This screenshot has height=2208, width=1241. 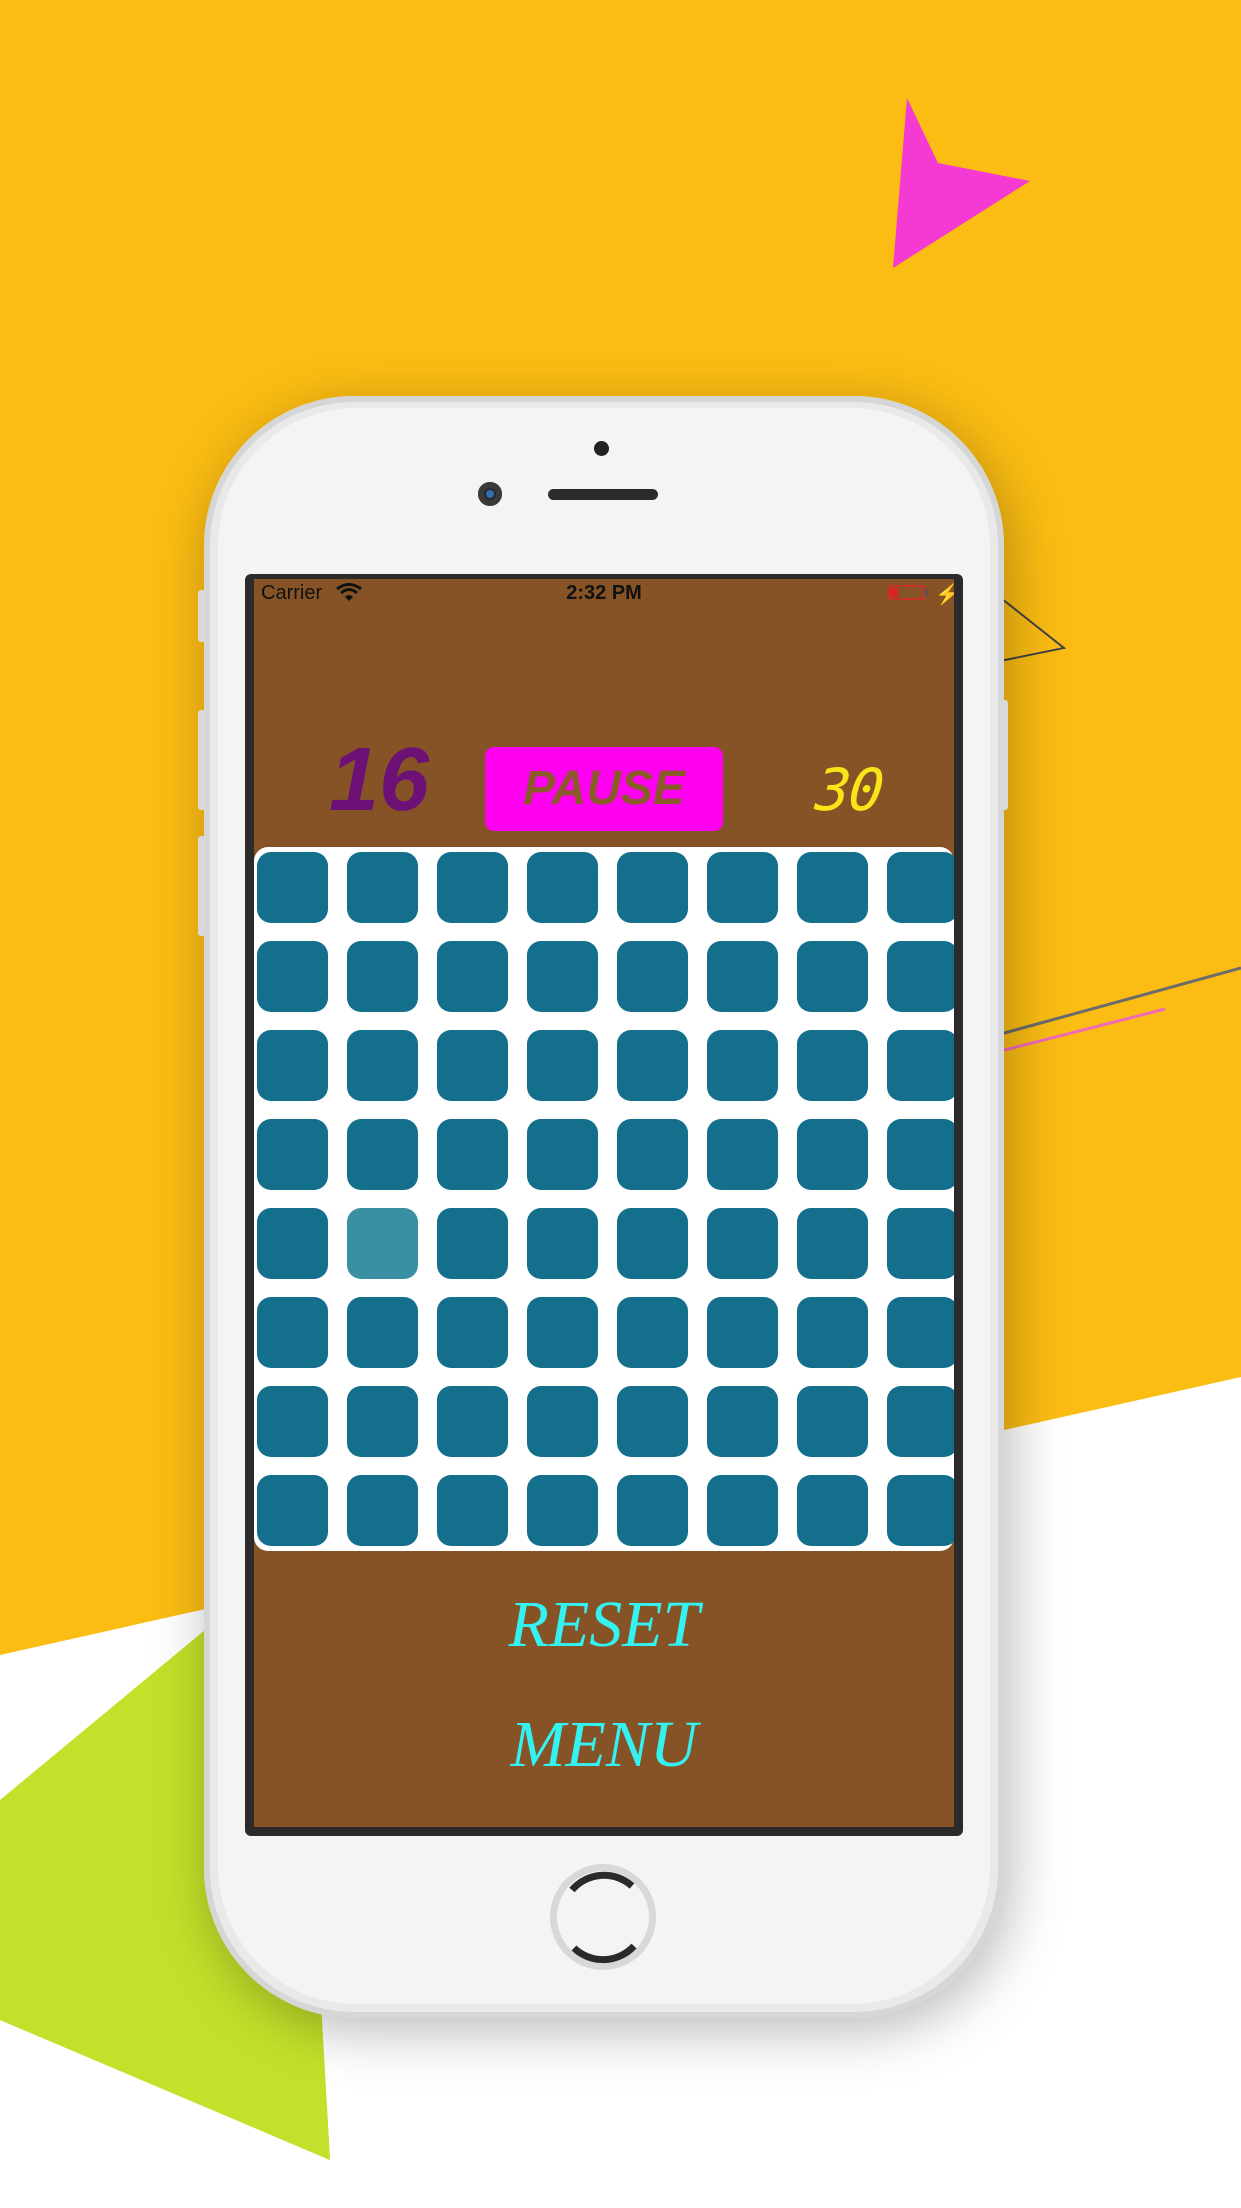 I want to click on power-button, so click(x=1004, y=755).